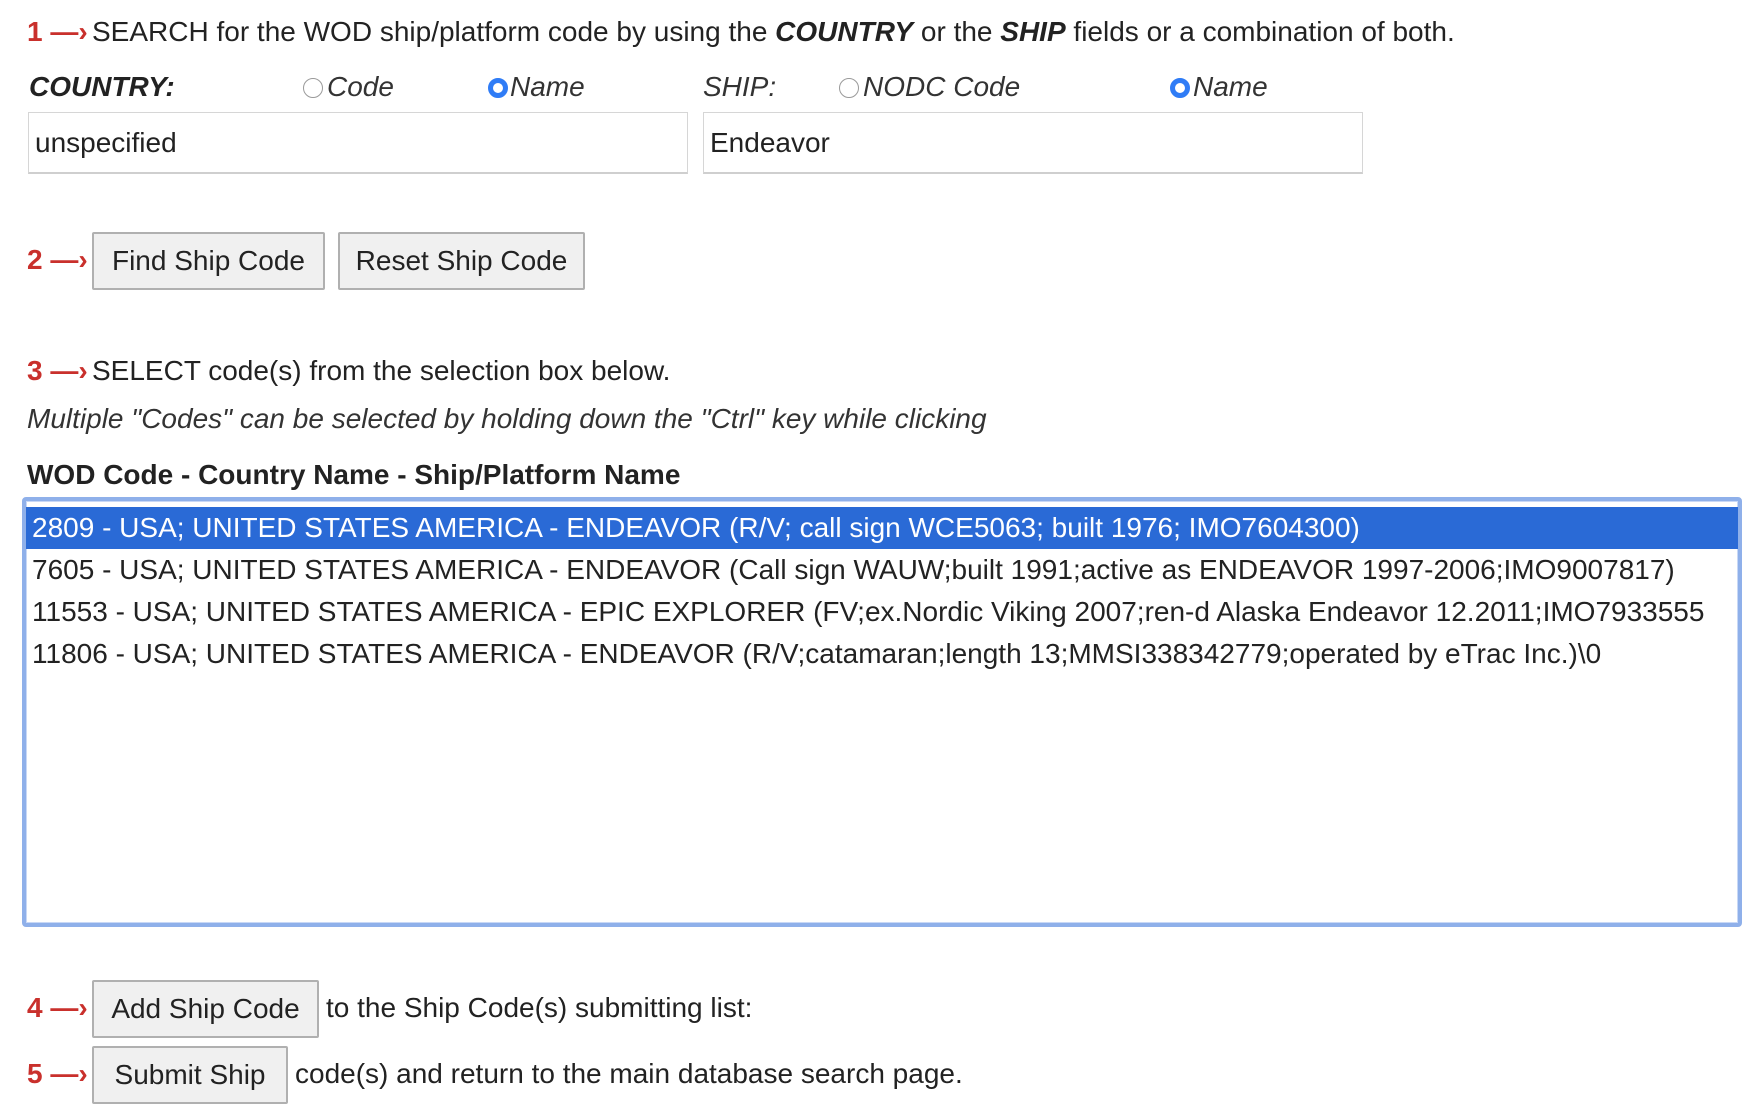 This screenshot has height=1118, width=1754. What do you see at coordinates (539, 1007) in the screenshot?
I see `add-instruction: to the Ship Code(s) submitting list:` at bounding box center [539, 1007].